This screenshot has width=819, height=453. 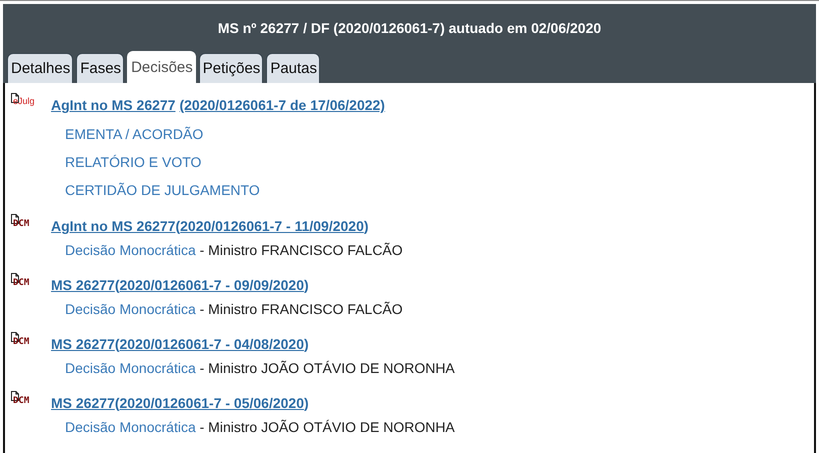 I want to click on document-link: CERTIDÃO DE JULGAMENTO, so click(x=439, y=190).